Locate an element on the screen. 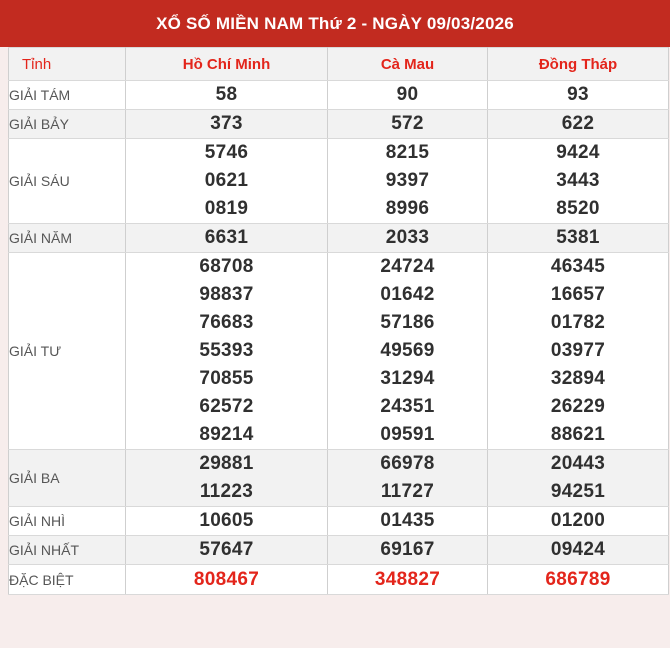 This screenshot has height=648, width=670. result-number: 09591 is located at coordinates (407, 434).